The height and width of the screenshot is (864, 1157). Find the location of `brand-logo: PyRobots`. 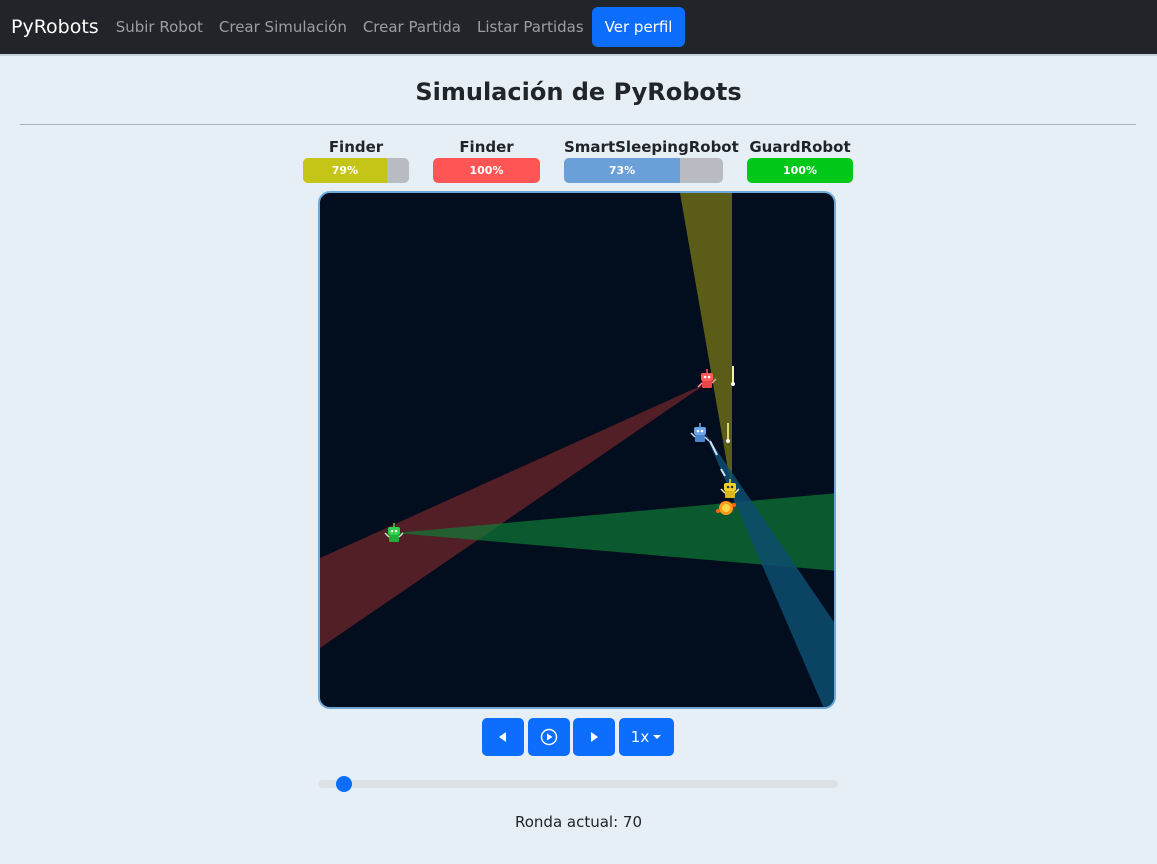

brand-logo: PyRobots is located at coordinates (55, 27).